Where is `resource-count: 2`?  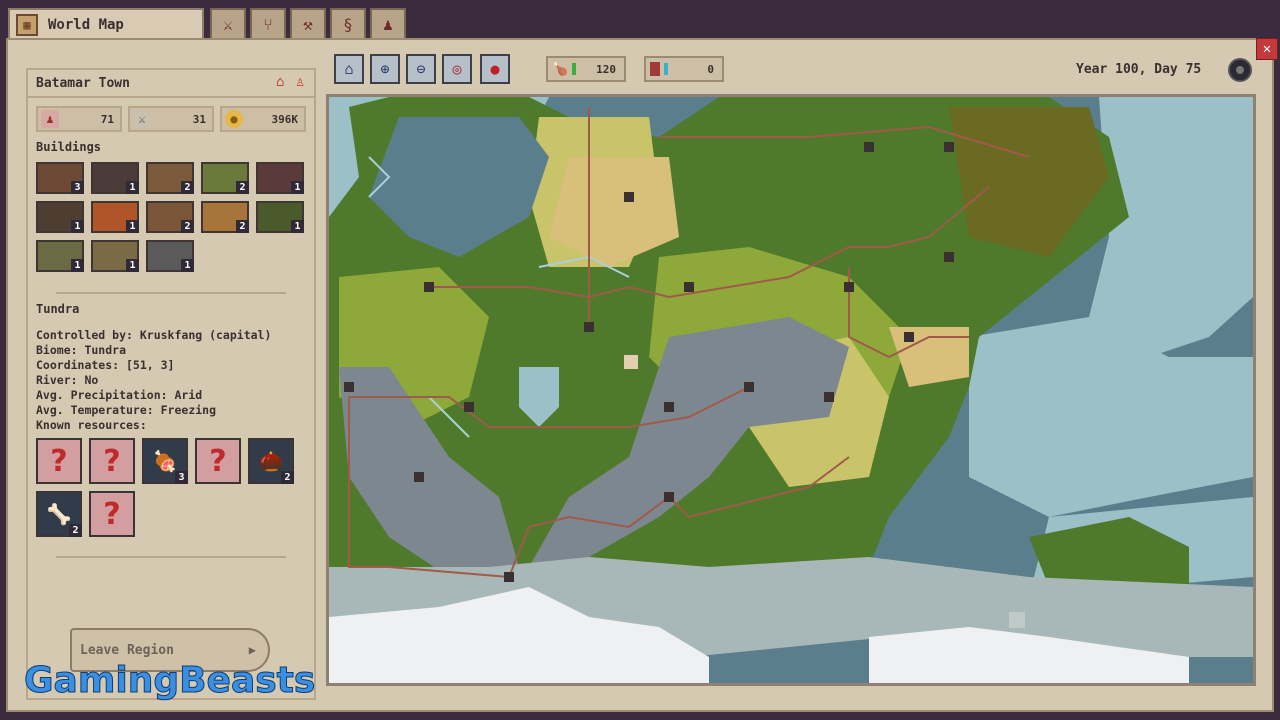
resource-count: 2 is located at coordinates (75, 530).